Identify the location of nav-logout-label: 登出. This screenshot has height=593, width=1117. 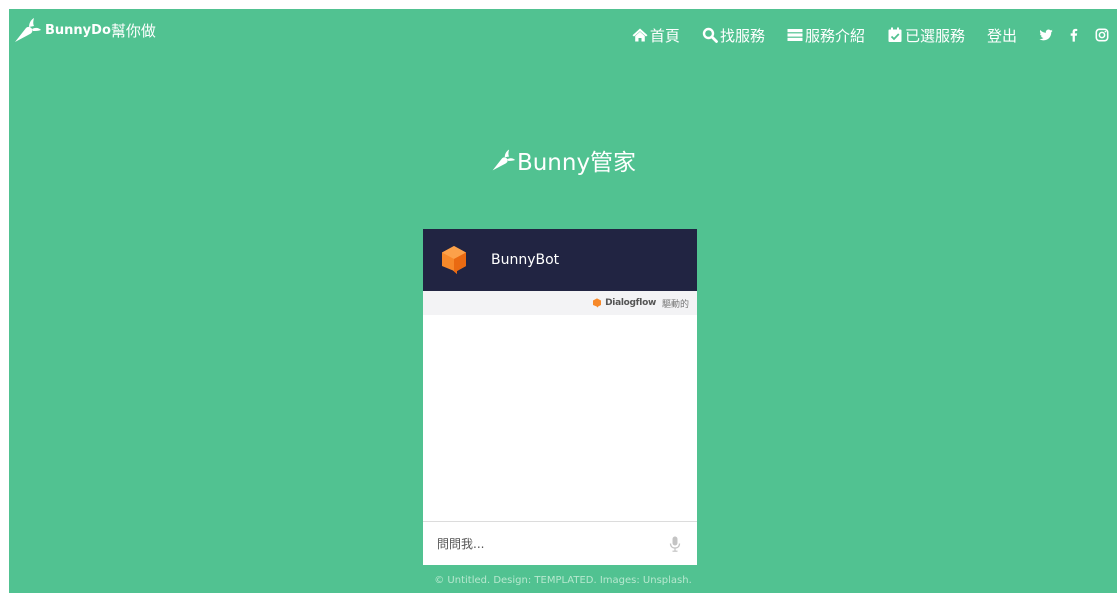
(1001, 35).